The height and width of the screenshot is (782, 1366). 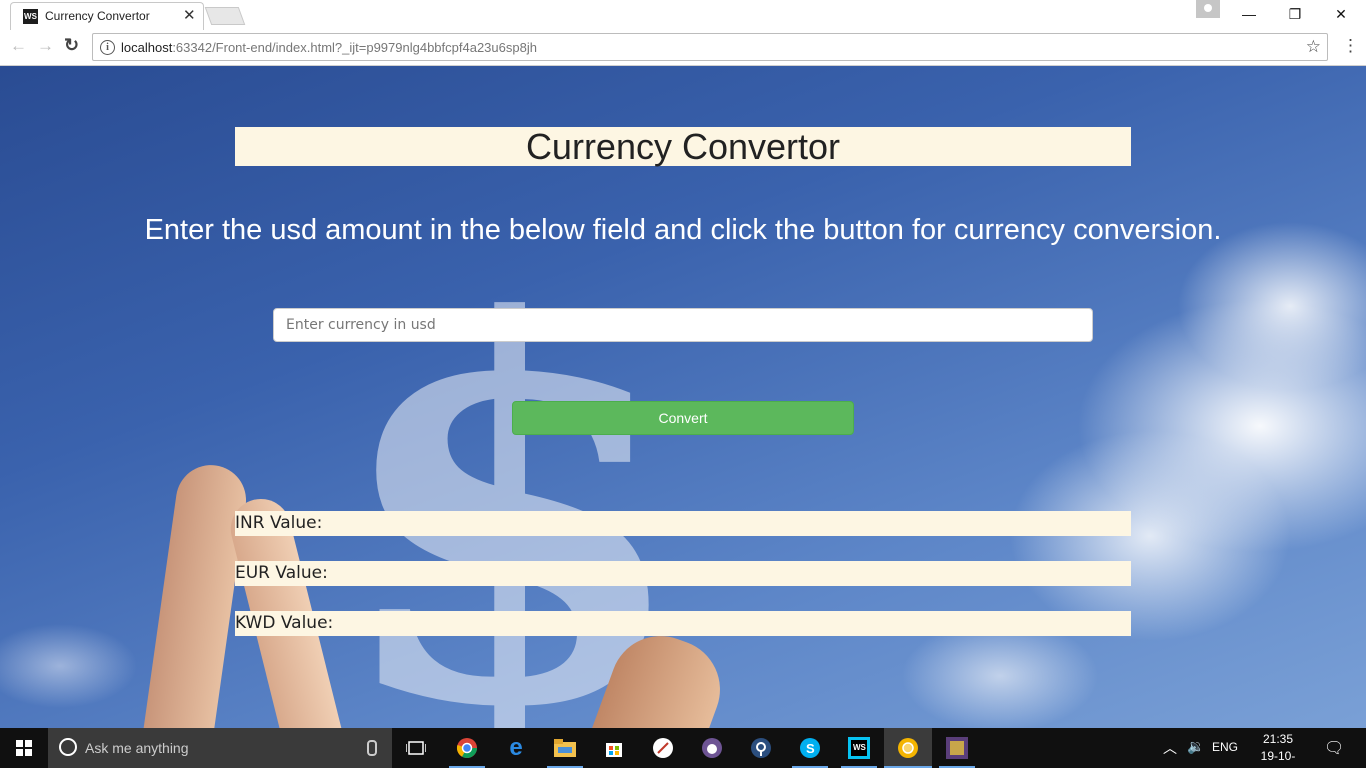 What do you see at coordinates (225, 16) in the screenshot?
I see `new-tab-button` at bounding box center [225, 16].